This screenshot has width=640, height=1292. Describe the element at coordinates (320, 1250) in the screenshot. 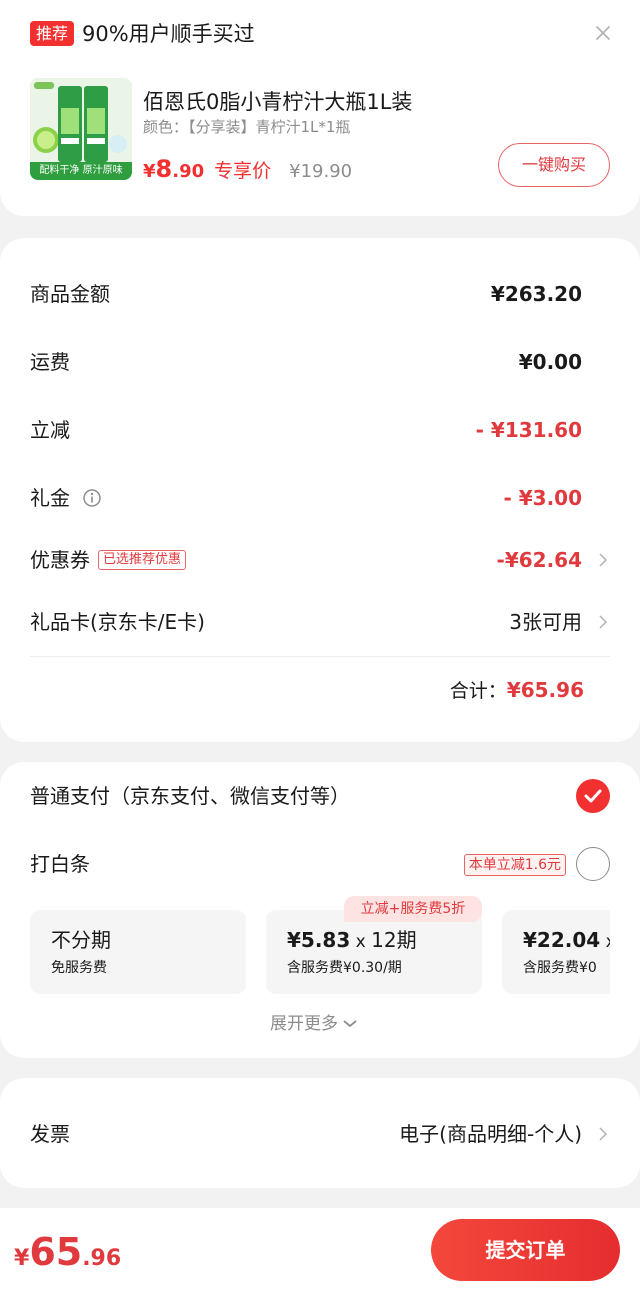

I see `bottom-bar: ¥ 65 .96 提交订单` at that location.